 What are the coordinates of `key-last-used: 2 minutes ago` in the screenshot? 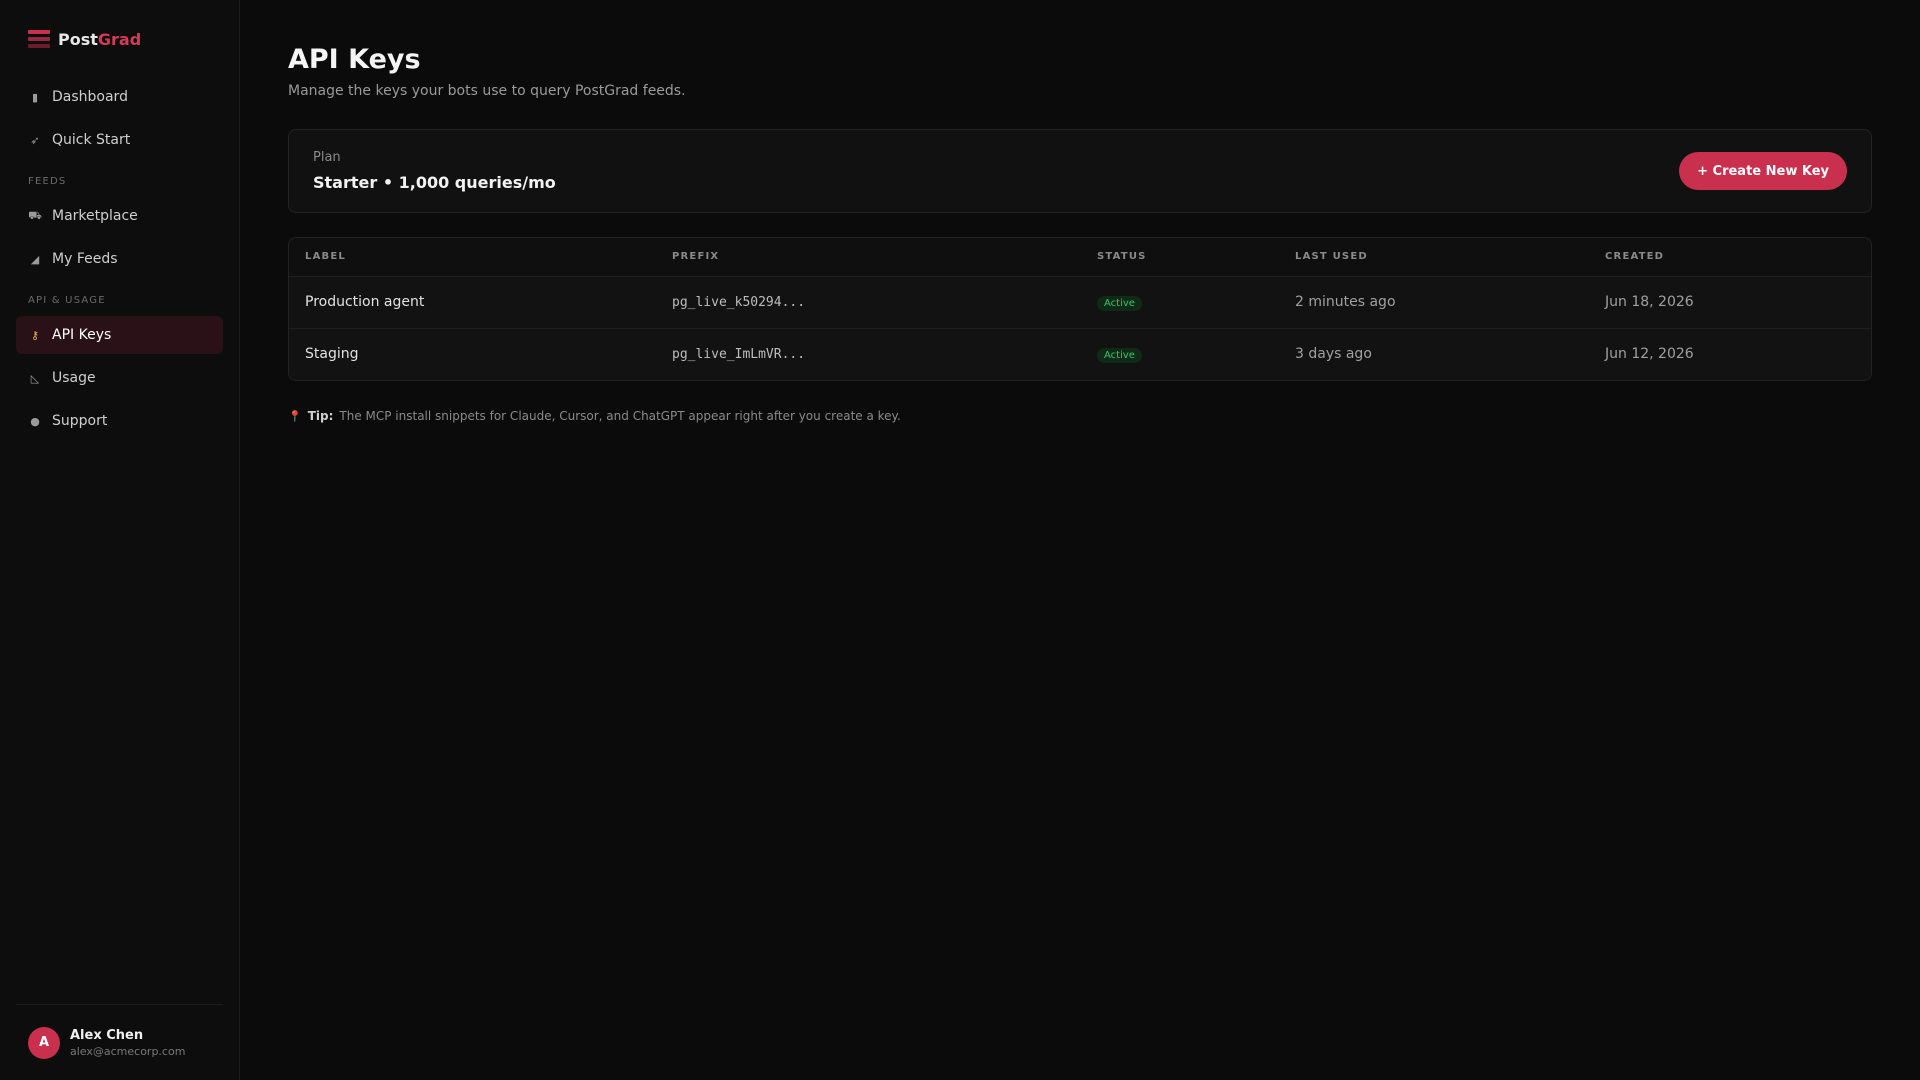 It's located at (1434, 302).